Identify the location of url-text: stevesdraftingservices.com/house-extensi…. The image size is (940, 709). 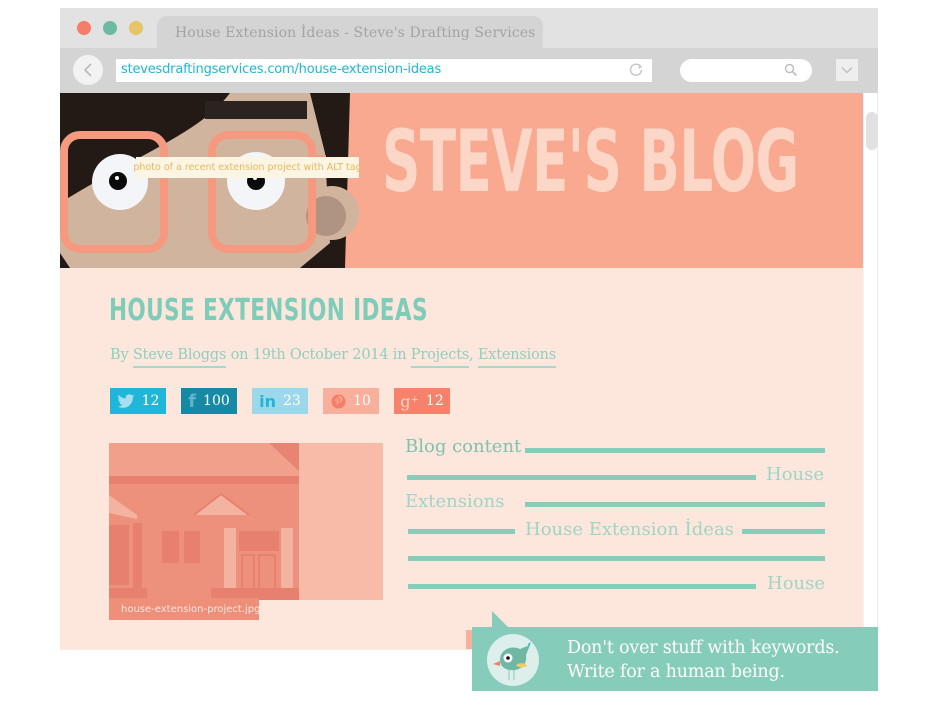
(281, 69).